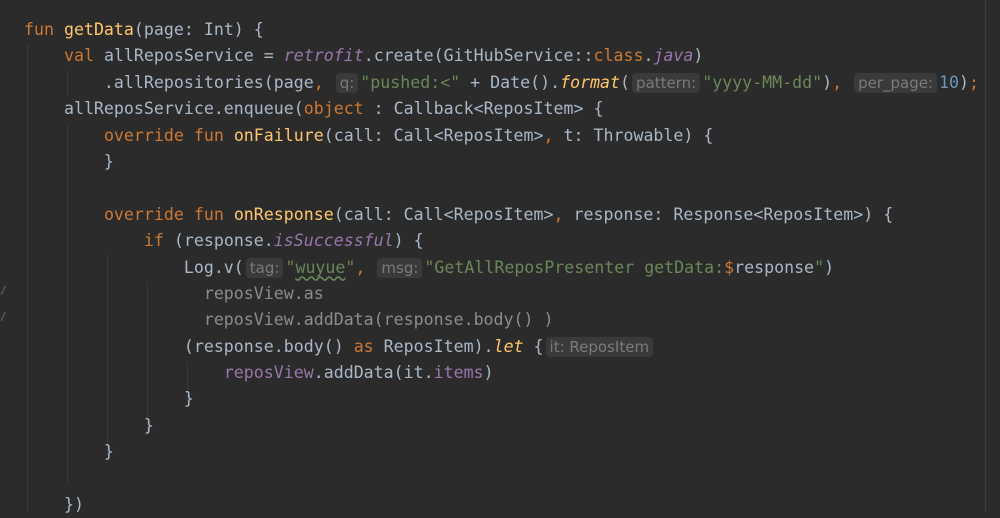 This screenshot has width=1000, height=518. Describe the element at coordinates (774, 267) in the screenshot. I see `code-token: response` at that location.